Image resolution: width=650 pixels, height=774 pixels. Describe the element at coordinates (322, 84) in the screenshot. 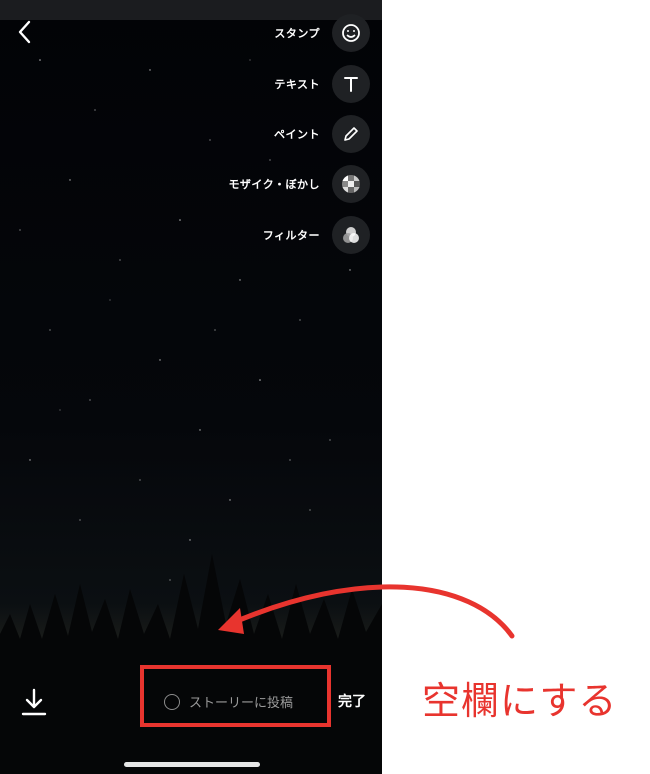

I see `tool-text: テキスト` at that location.